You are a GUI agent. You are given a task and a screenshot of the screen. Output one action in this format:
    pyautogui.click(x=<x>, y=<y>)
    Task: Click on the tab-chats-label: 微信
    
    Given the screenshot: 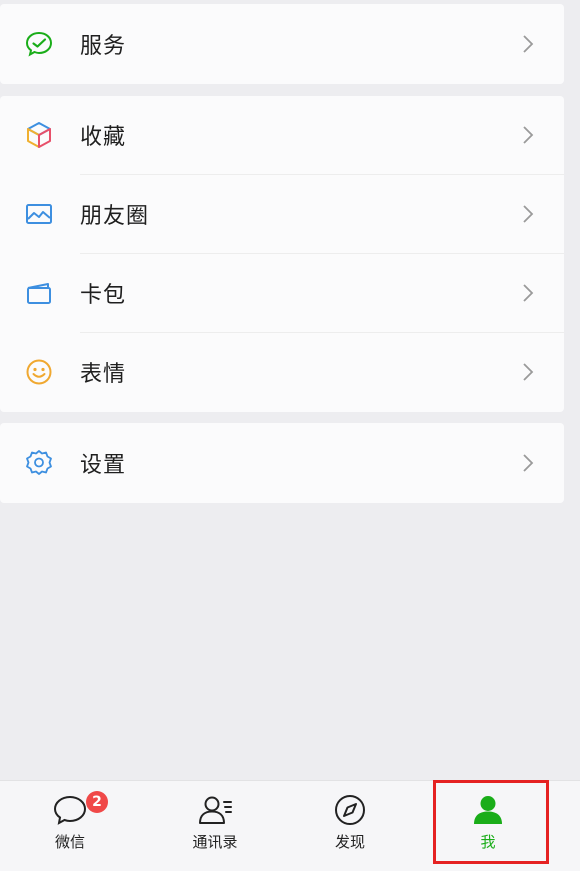 What is the action you would take?
    pyautogui.click(x=69, y=842)
    